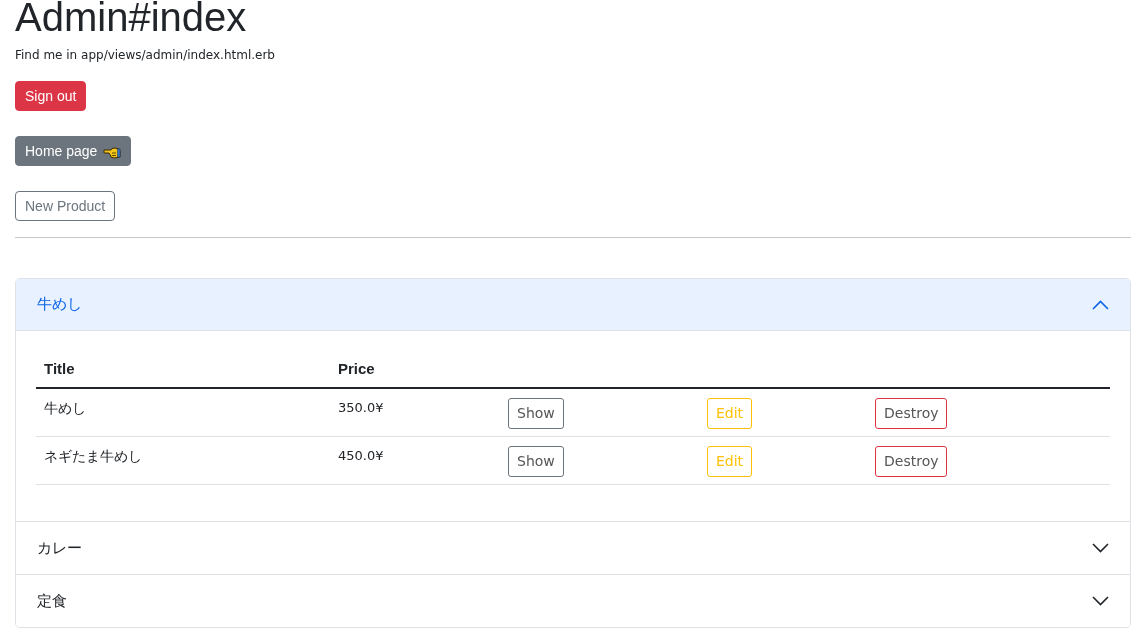 This screenshot has width=1131, height=643. Describe the element at coordinates (356, 368) in the screenshot. I see `column-header: Price` at that location.